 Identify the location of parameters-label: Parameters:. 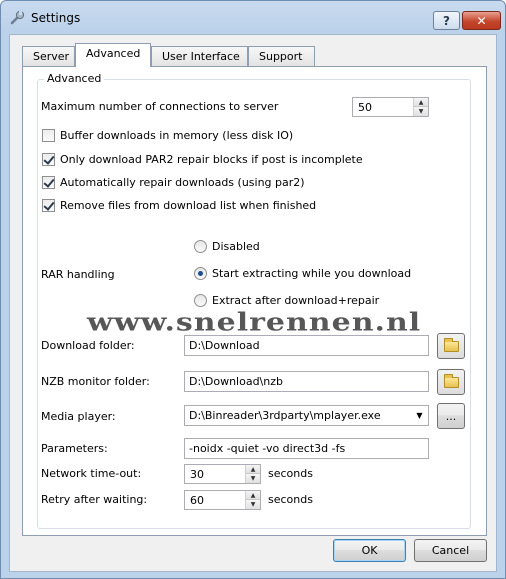
(74, 448).